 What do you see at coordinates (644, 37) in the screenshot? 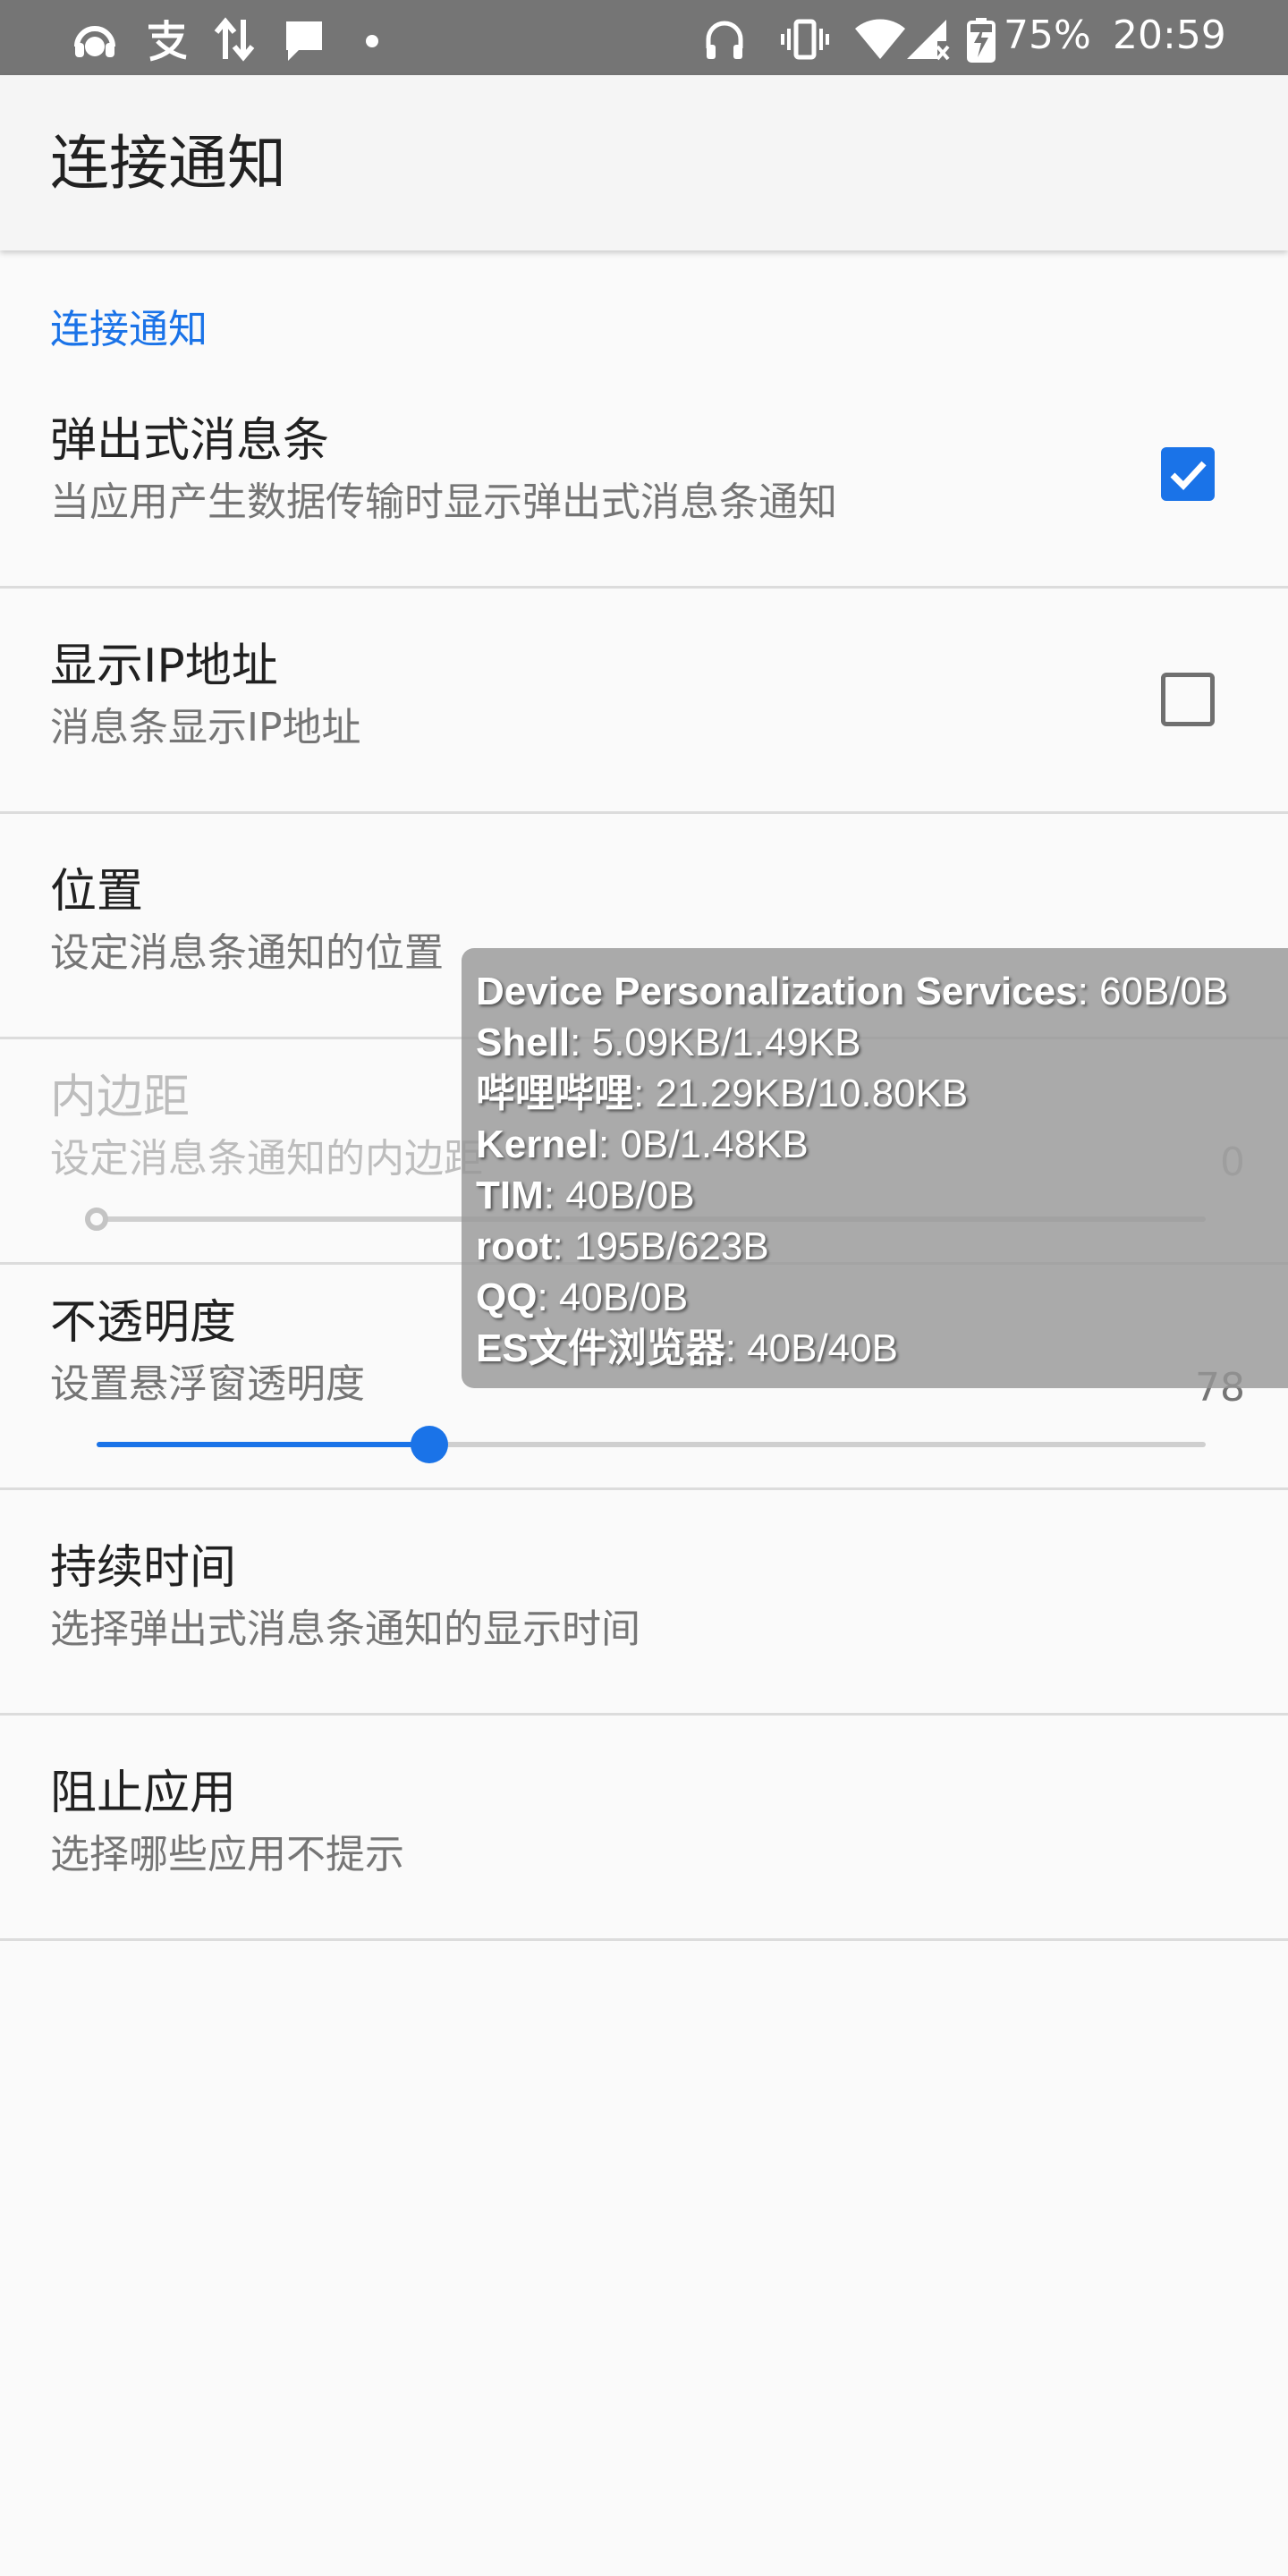
I see `status-bar: 75% 20:59` at bounding box center [644, 37].